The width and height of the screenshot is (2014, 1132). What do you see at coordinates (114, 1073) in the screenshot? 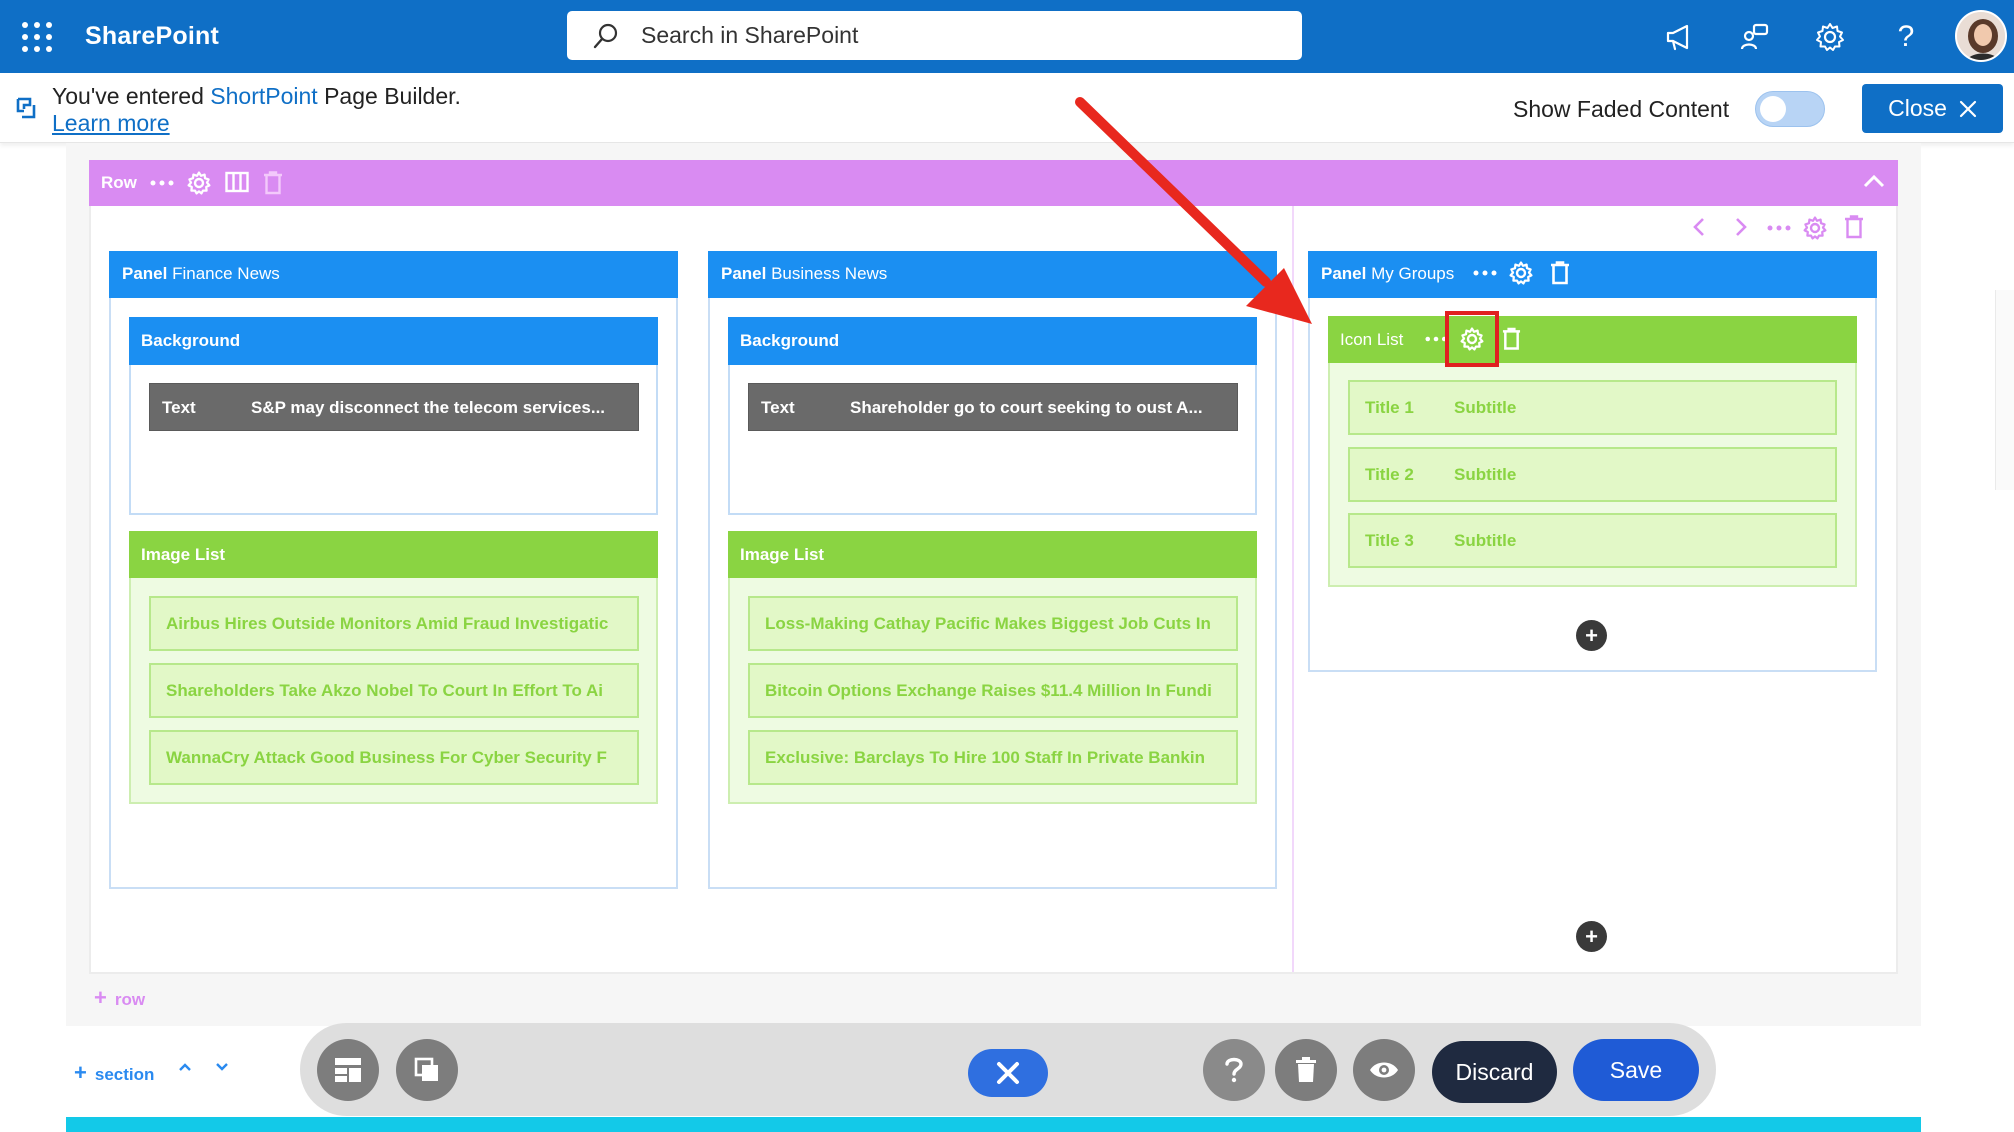
I see `add-section-button: + section` at bounding box center [114, 1073].